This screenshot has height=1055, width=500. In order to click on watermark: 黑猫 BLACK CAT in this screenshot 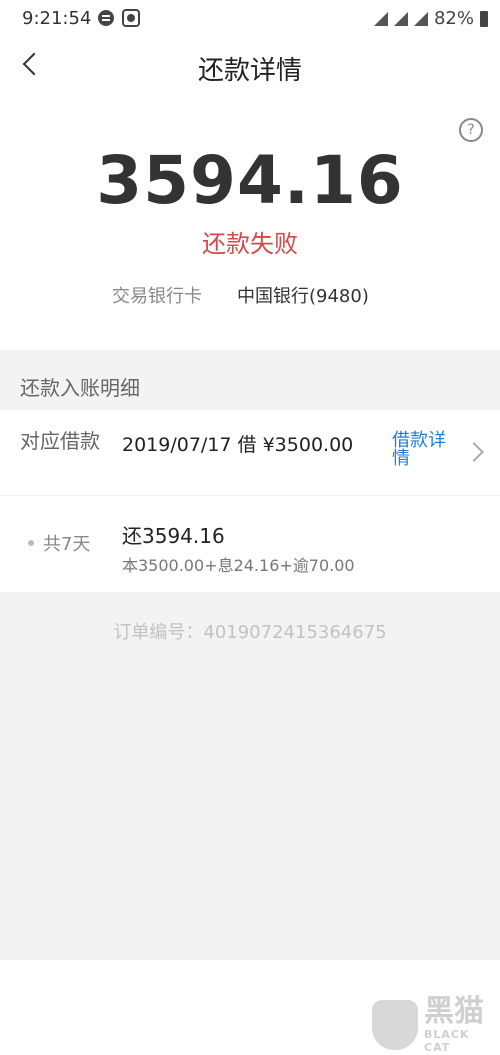, I will do `click(462, 1024)`.